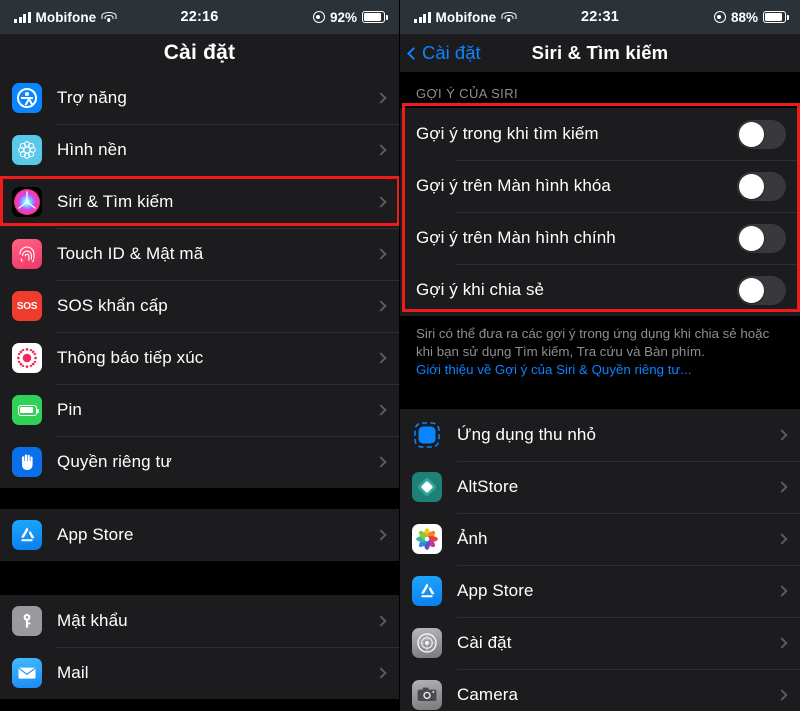  Describe the element at coordinates (199, 98) in the screenshot. I see `sidebar-item-accessibility: Trợ năng` at that location.